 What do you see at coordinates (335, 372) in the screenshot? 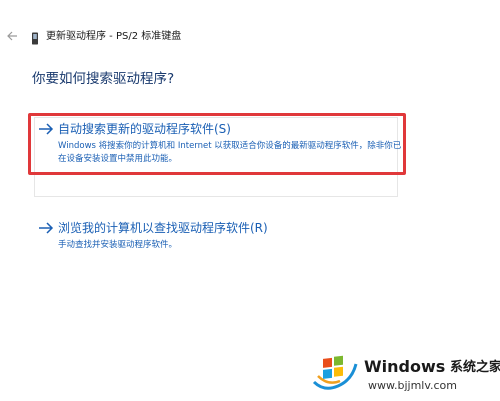
I see `windows-logo-icon` at bounding box center [335, 372].